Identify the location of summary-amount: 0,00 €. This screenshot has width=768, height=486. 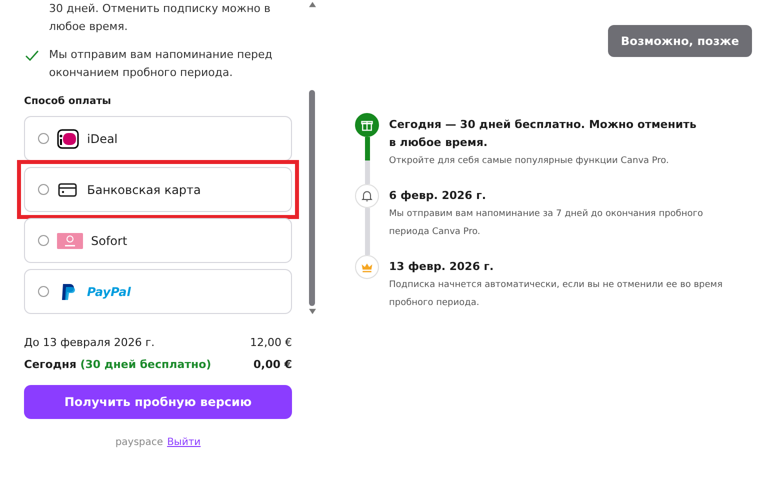
(272, 364).